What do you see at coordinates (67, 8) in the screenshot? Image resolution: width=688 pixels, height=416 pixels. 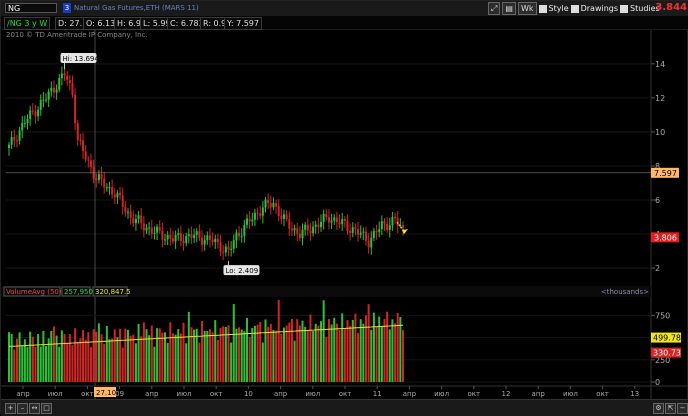 I see `link-group-button: 3` at bounding box center [67, 8].